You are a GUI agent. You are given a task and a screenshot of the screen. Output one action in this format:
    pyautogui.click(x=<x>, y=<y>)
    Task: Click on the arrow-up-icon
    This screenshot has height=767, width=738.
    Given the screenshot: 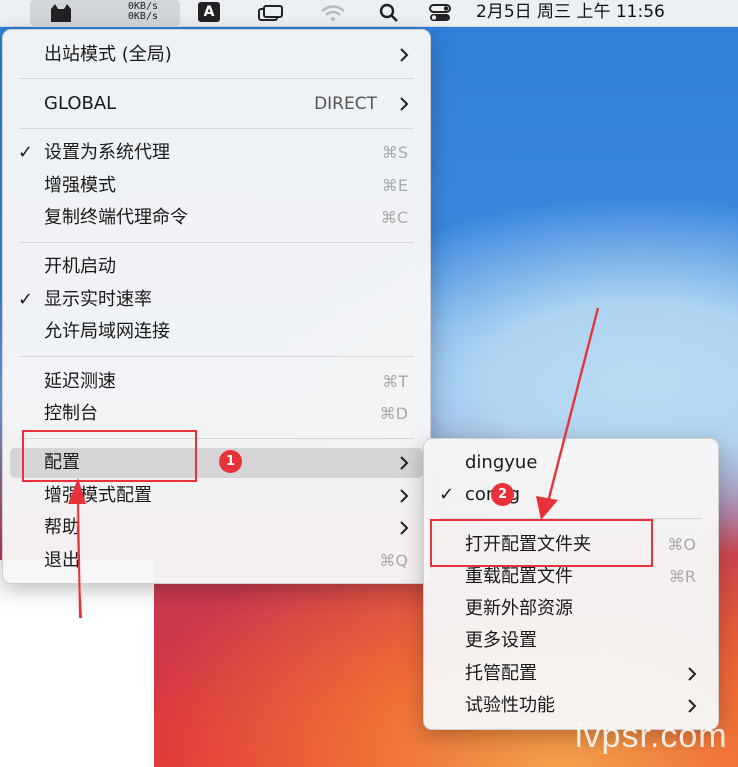 What is the action you would take?
    pyautogui.click(x=77, y=548)
    